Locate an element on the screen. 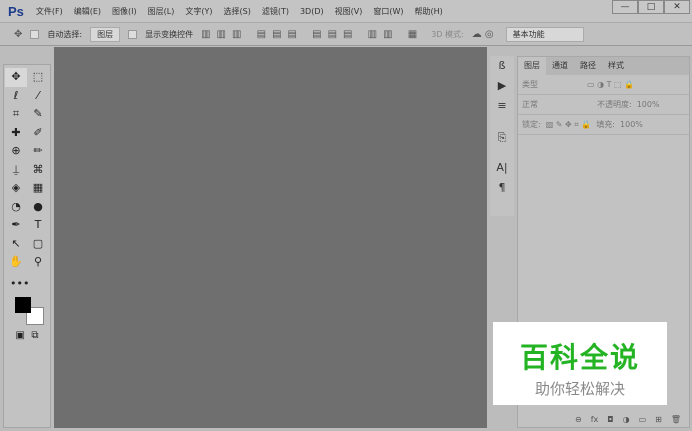  ps-logo: Ps is located at coordinates (16, 11).